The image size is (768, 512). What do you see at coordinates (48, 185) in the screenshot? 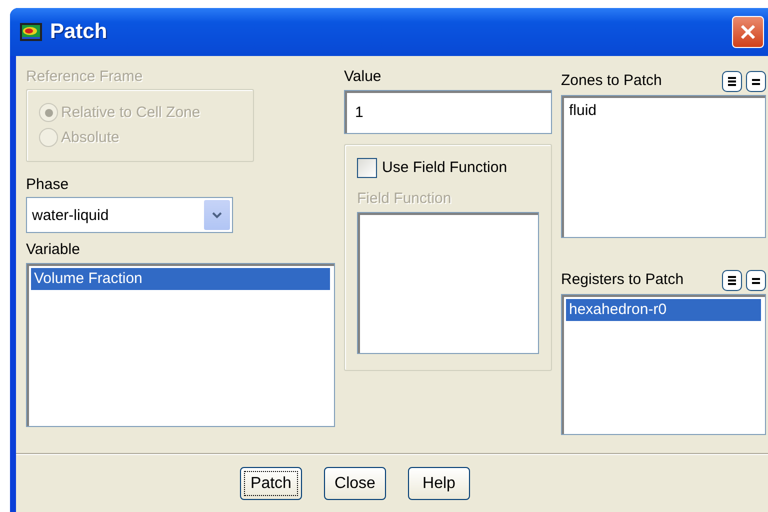
I see `field-label: Phase` at bounding box center [48, 185].